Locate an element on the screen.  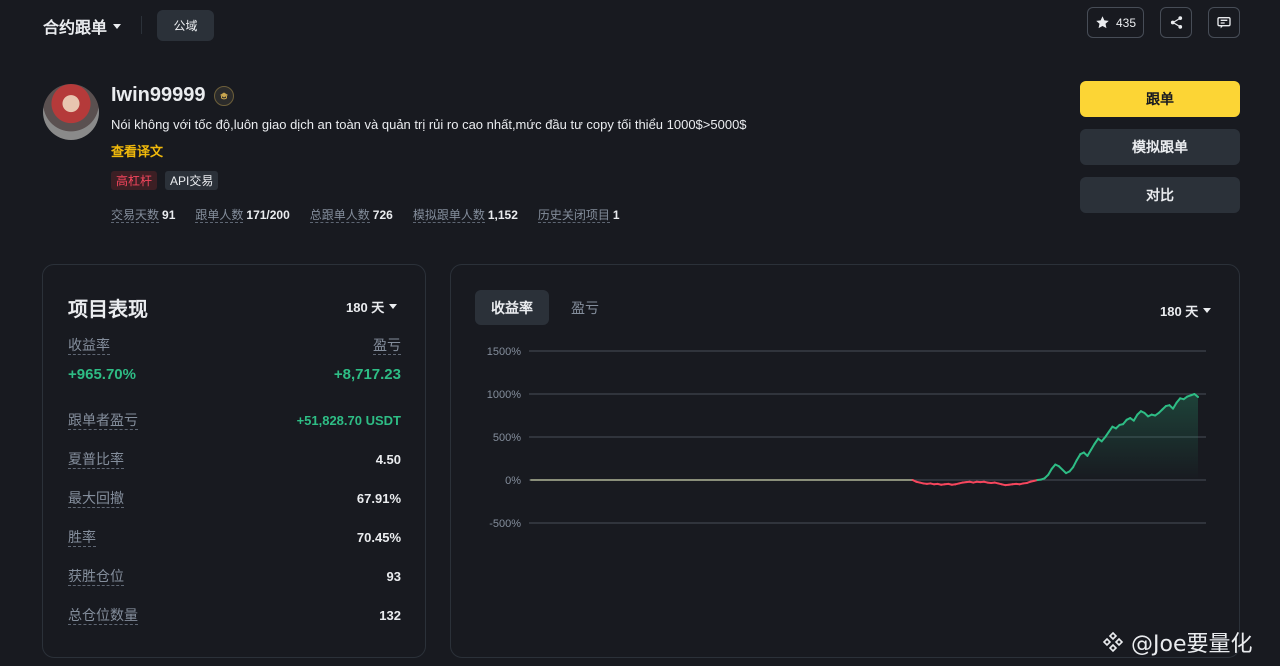
share-button is located at coordinates (1176, 22).